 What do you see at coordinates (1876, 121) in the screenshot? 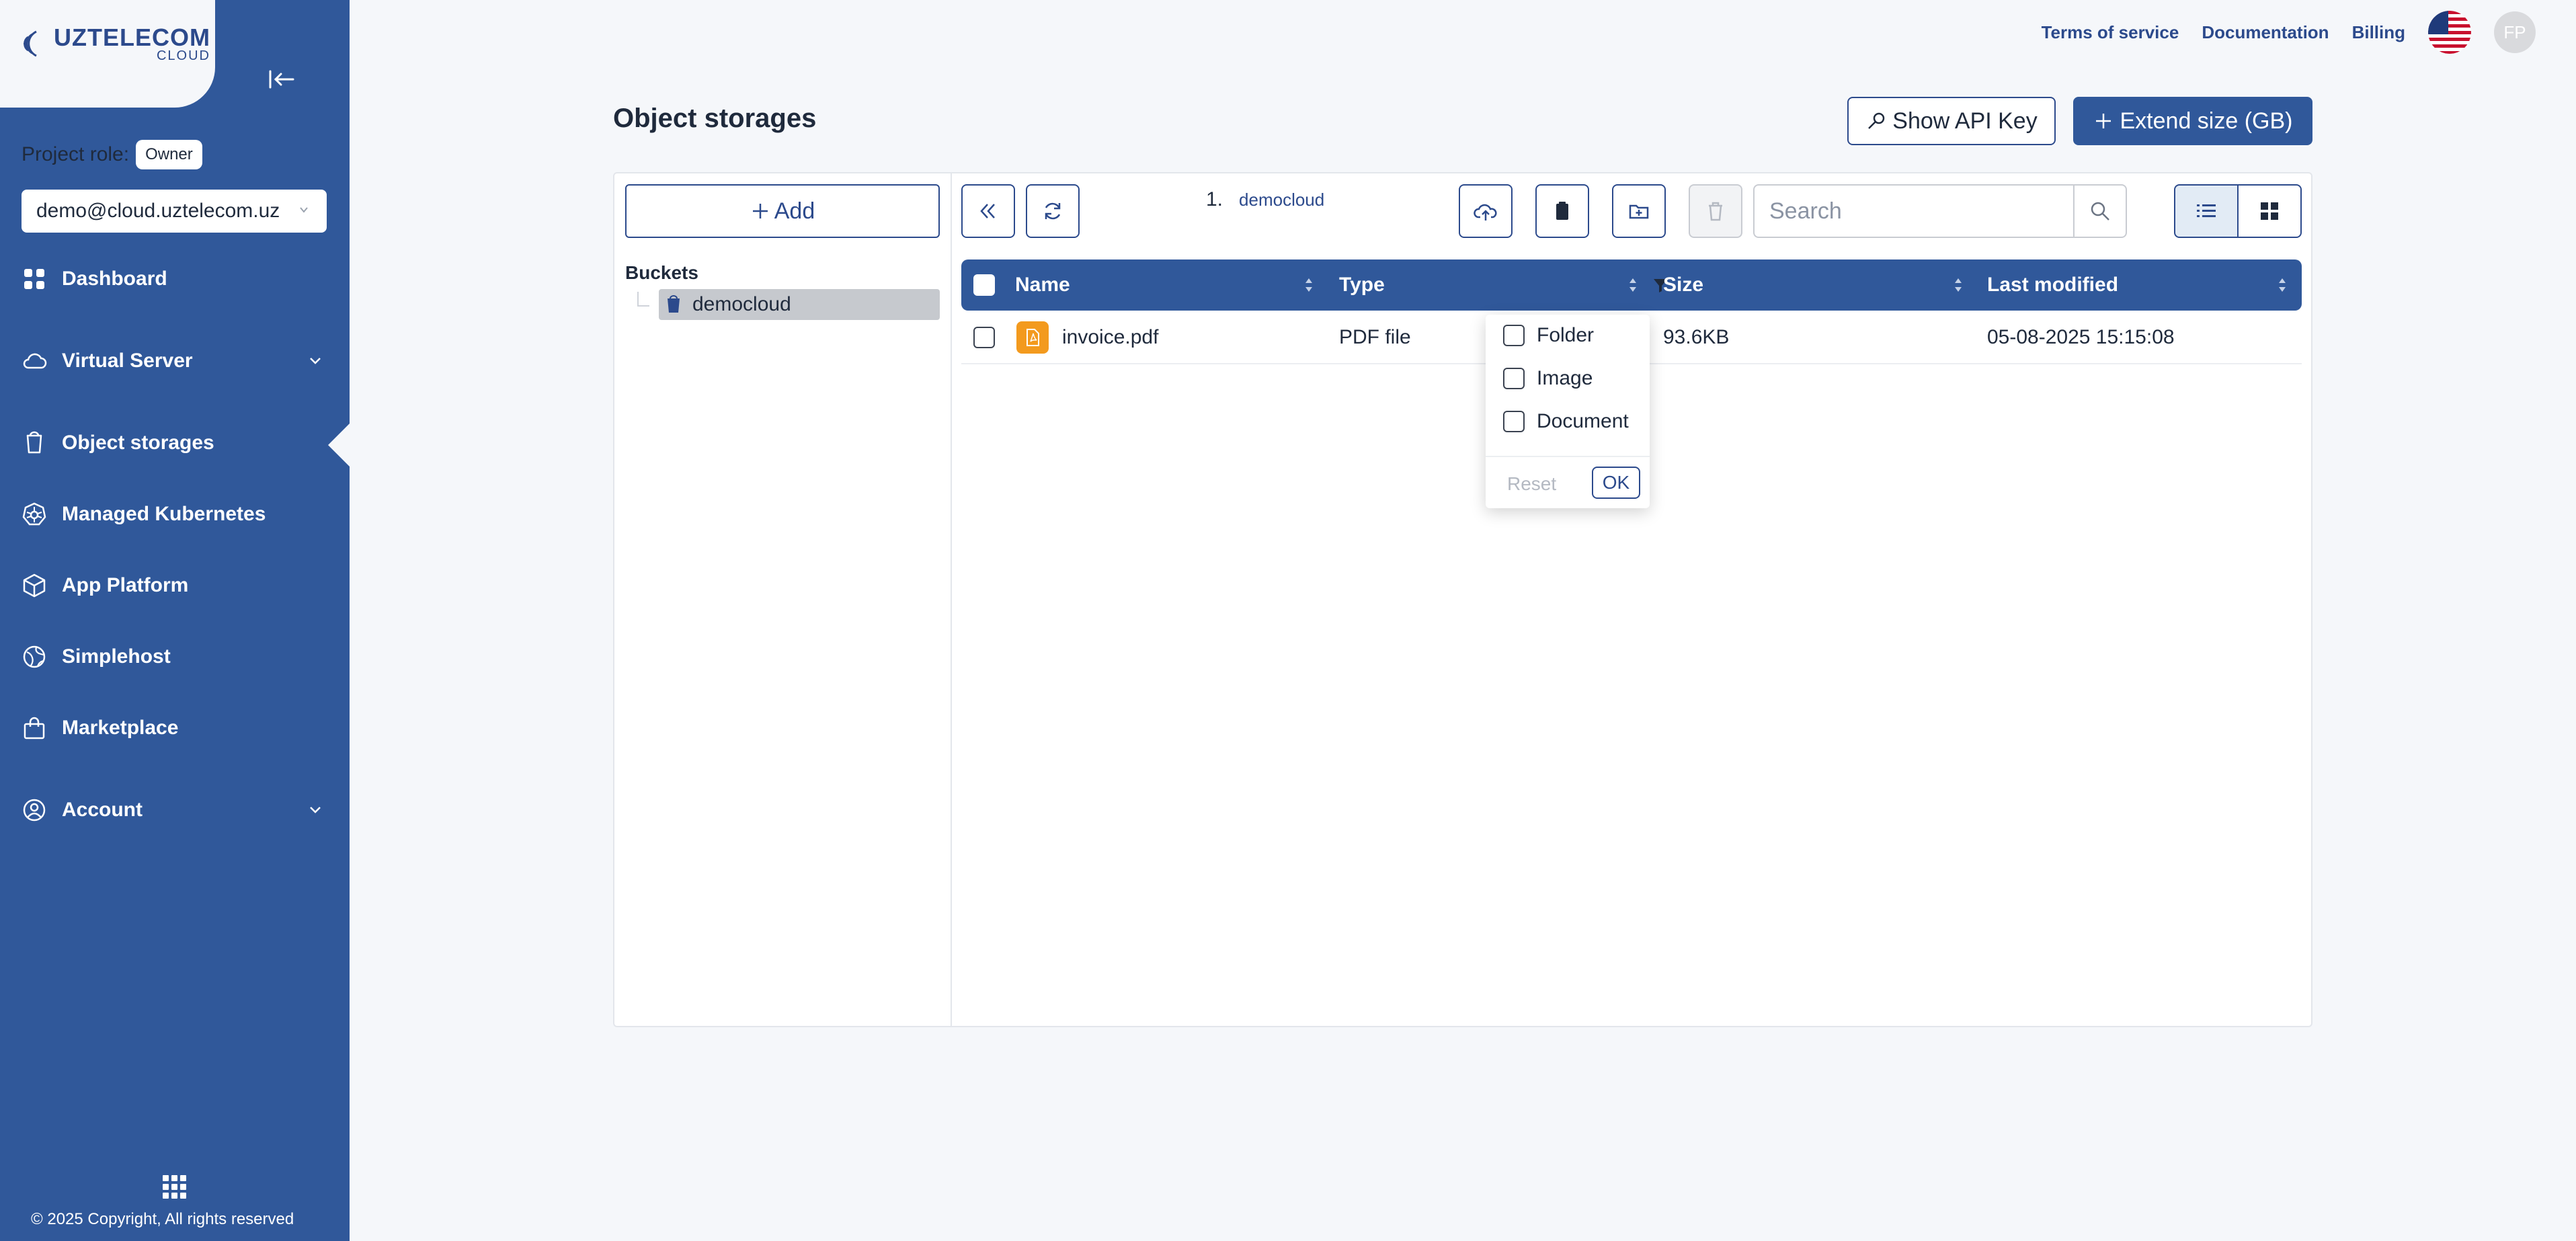
I see `key-icon` at bounding box center [1876, 121].